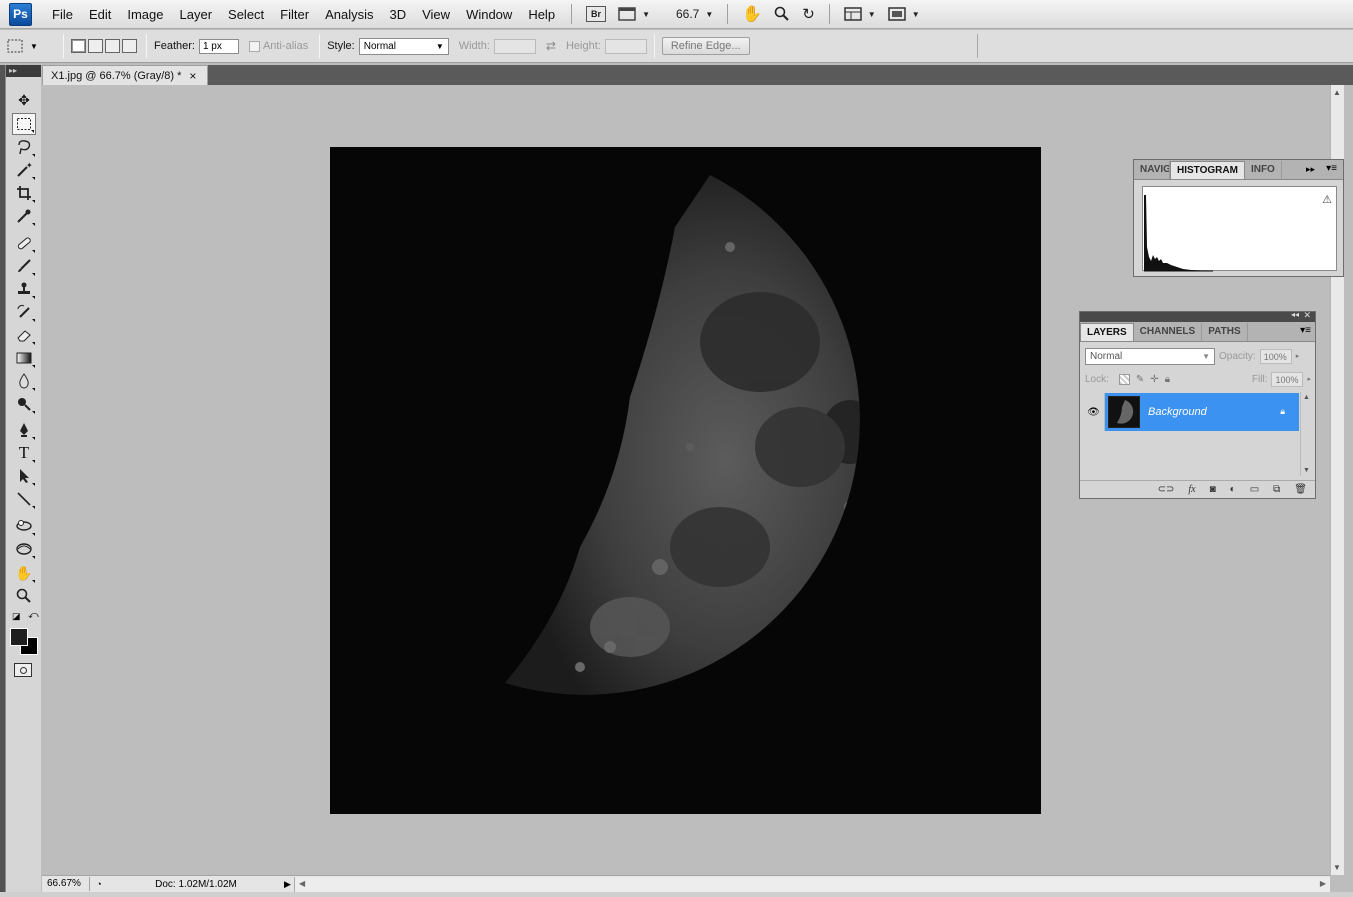  I want to click on line-tool, so click(24, 499).